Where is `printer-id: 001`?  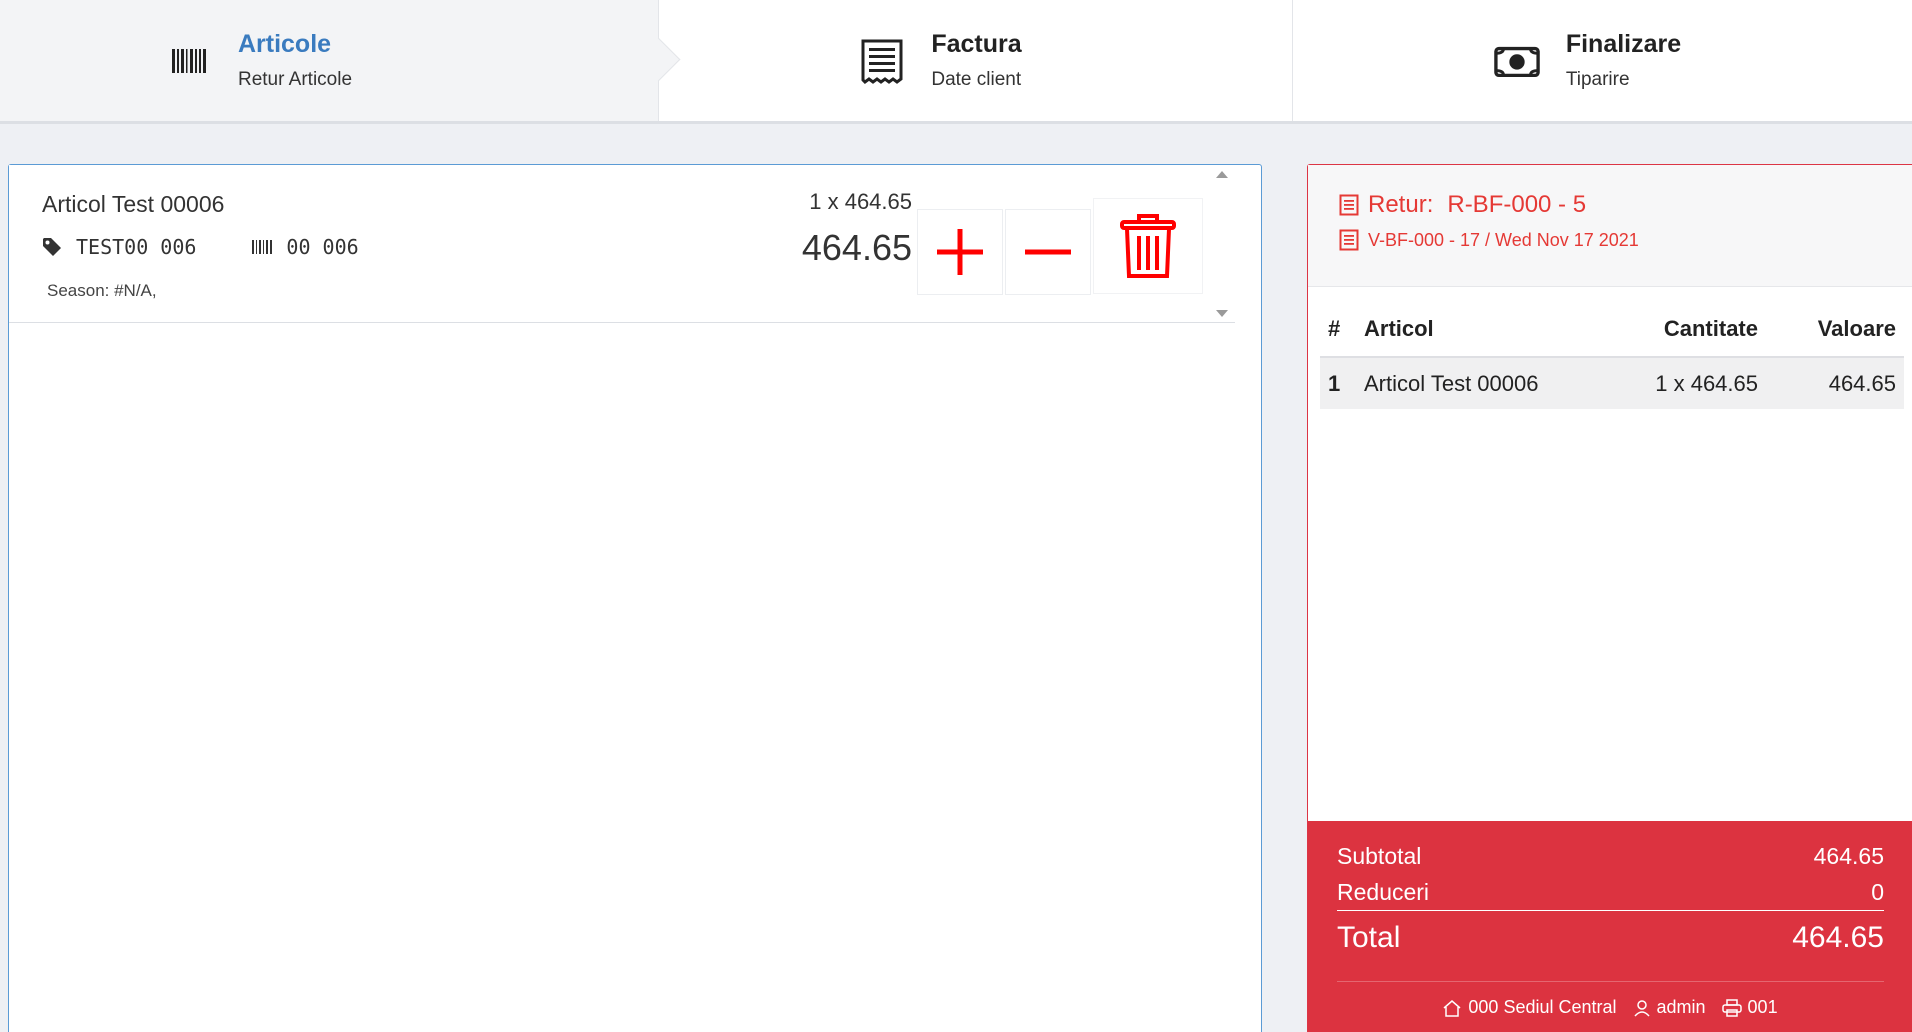
printer-id: 001 is located at coordinates (1762, 1007).